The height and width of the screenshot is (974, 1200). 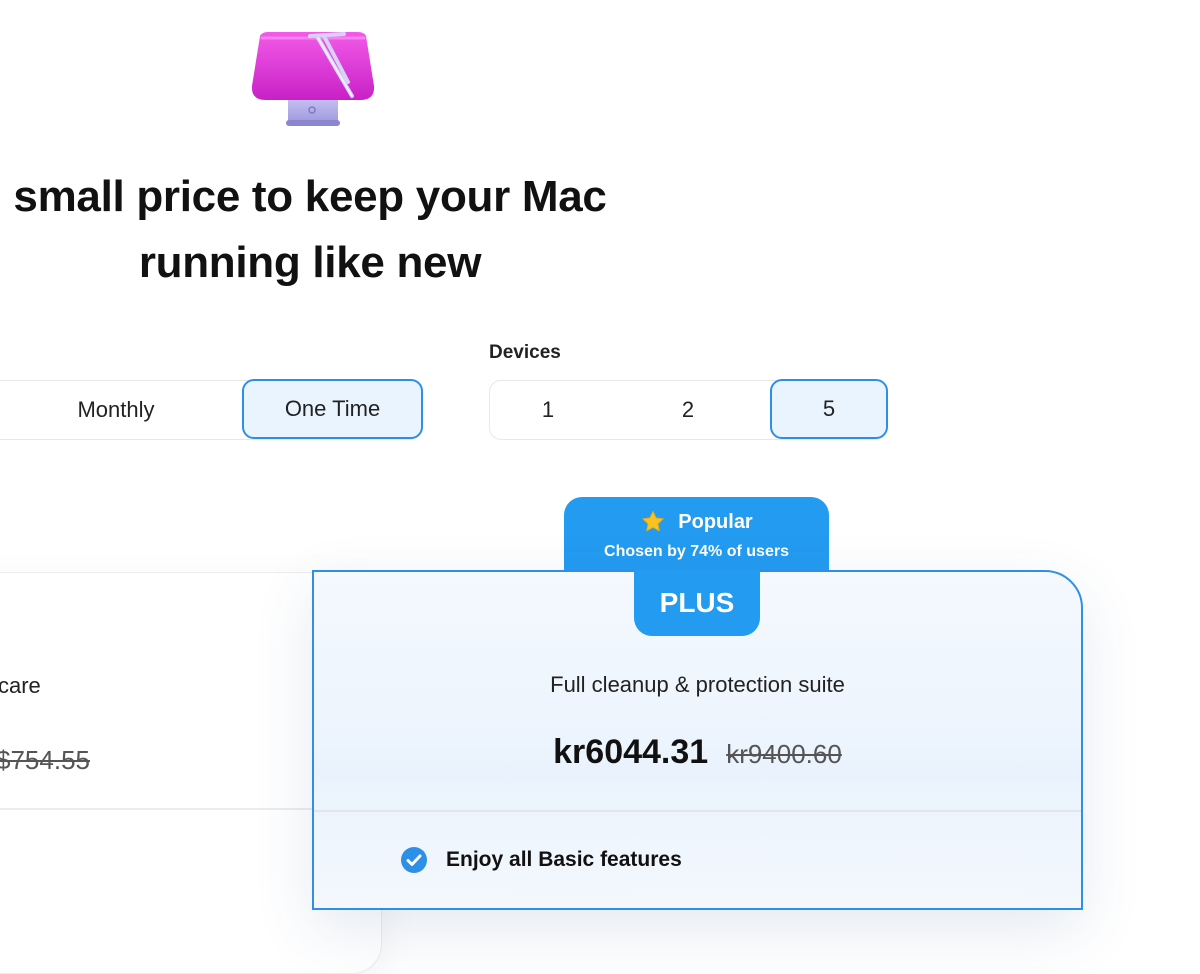 I want to click on plus-plan-name: PLUS, so click(x=697, y=603).